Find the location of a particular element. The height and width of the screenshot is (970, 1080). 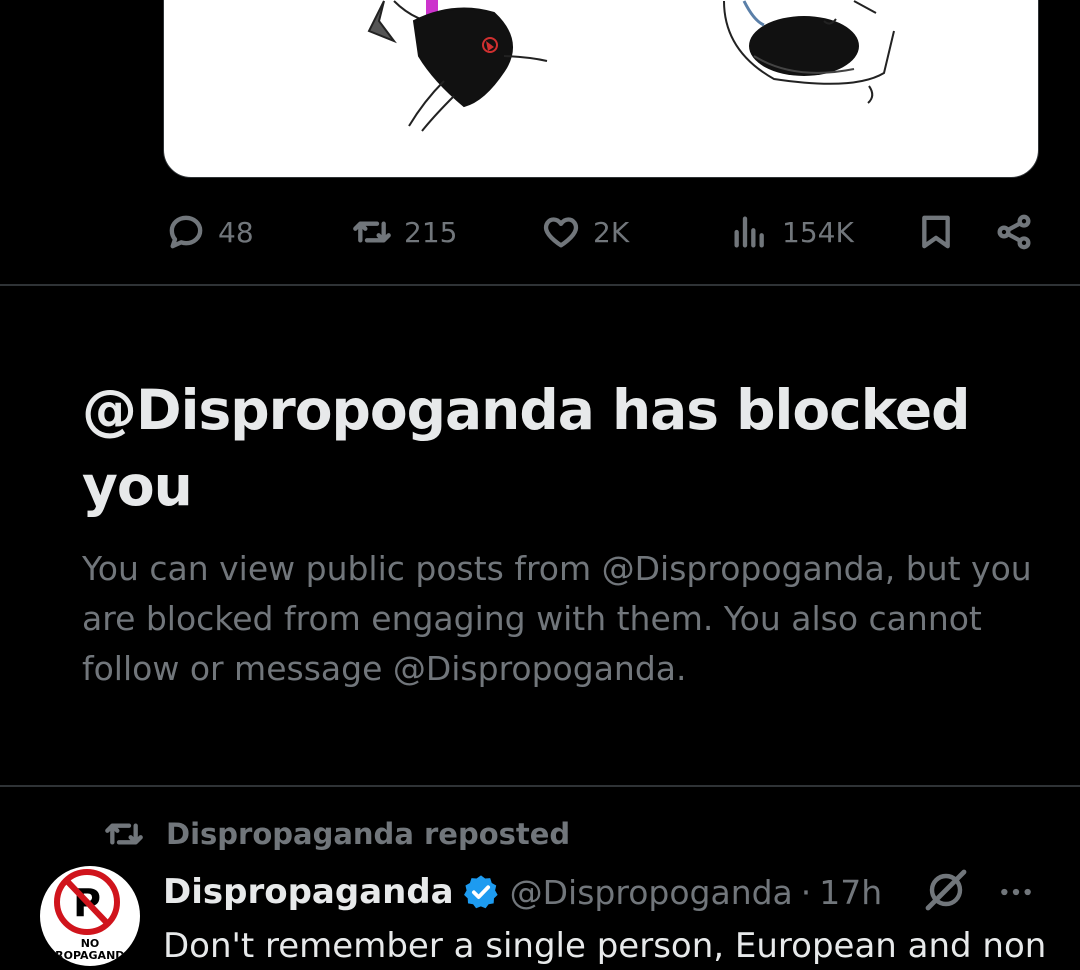

reply-button: 48 is located at coordinates (210, 232).